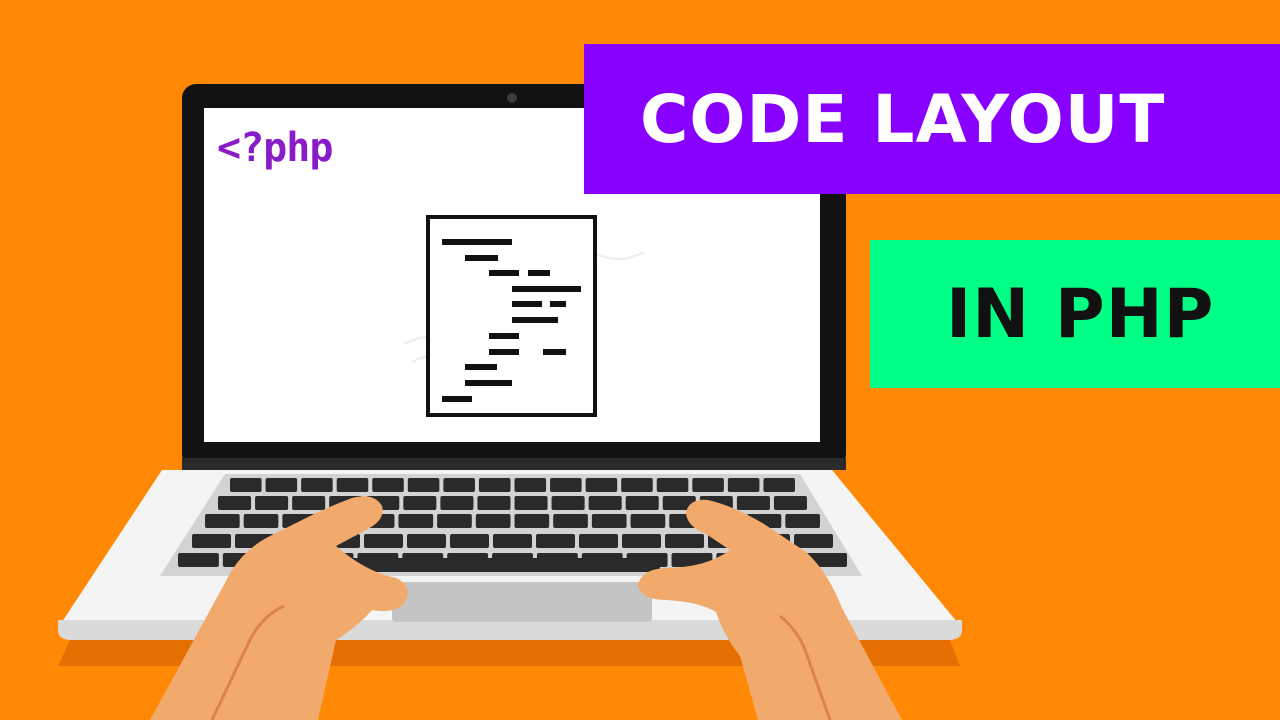  What do you see at coordinates (522, 602) in the screenshot?
I see `touchpad` at bounding box center [522, 602].